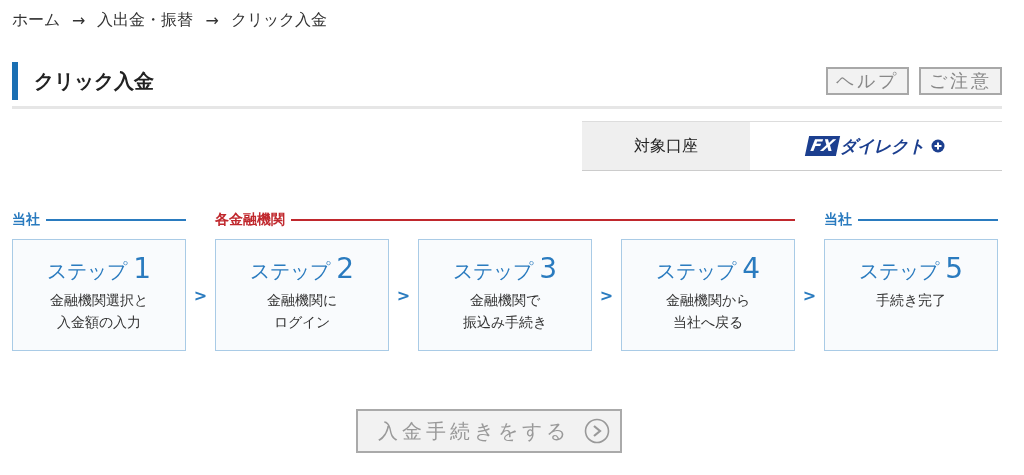 This screenshot has height=475, width=1024. Describe the element at coordinates (145, 20) in the screenshot. I see `breadcrumb-item: 入出金・振替` at that location.